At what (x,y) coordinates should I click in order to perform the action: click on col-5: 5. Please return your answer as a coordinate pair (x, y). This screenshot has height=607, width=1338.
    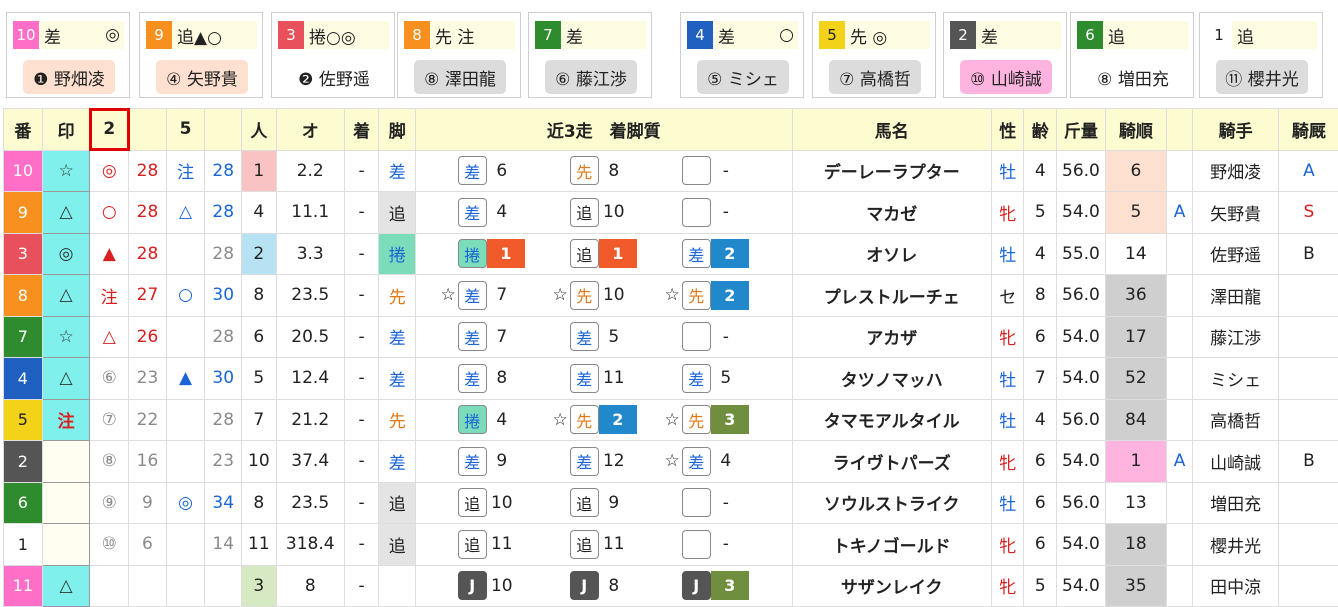
    Looking at the image, I should click on (185, 130).